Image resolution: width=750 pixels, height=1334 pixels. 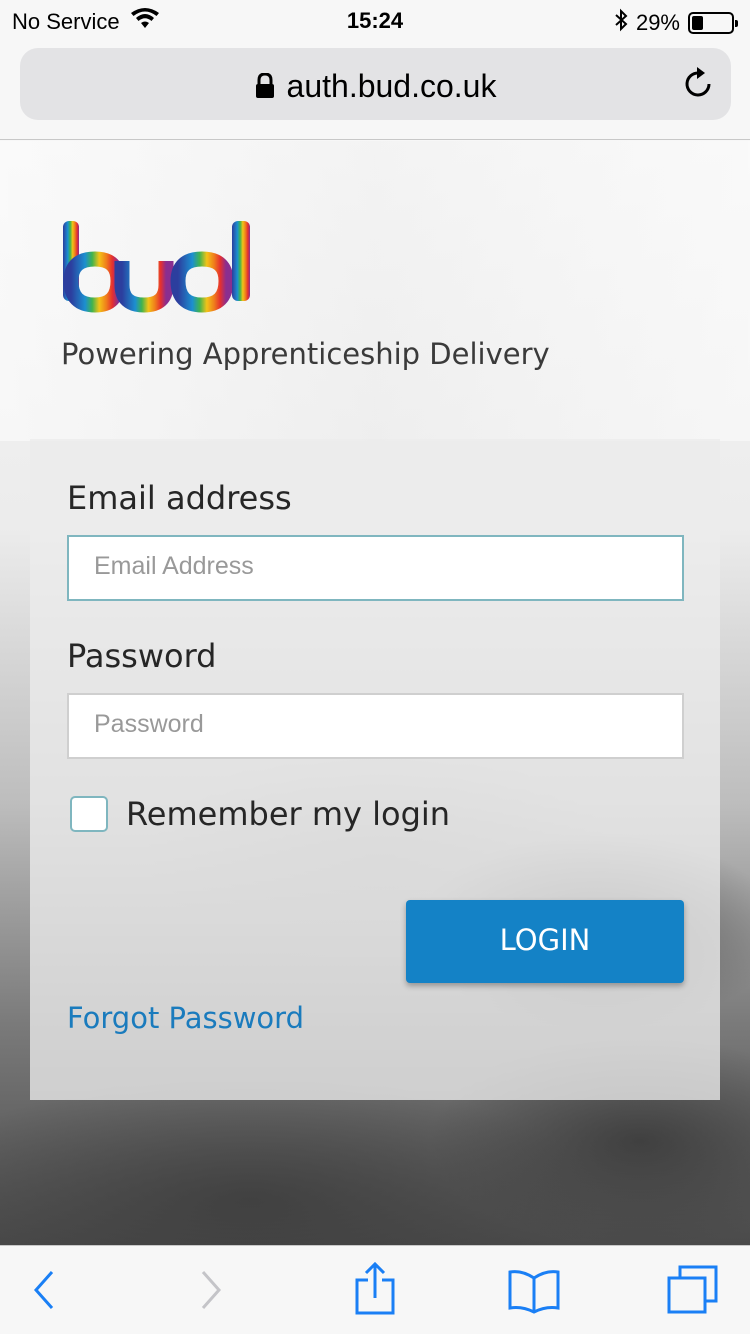 I want to click on battery-level, so click(x=697, y=23).